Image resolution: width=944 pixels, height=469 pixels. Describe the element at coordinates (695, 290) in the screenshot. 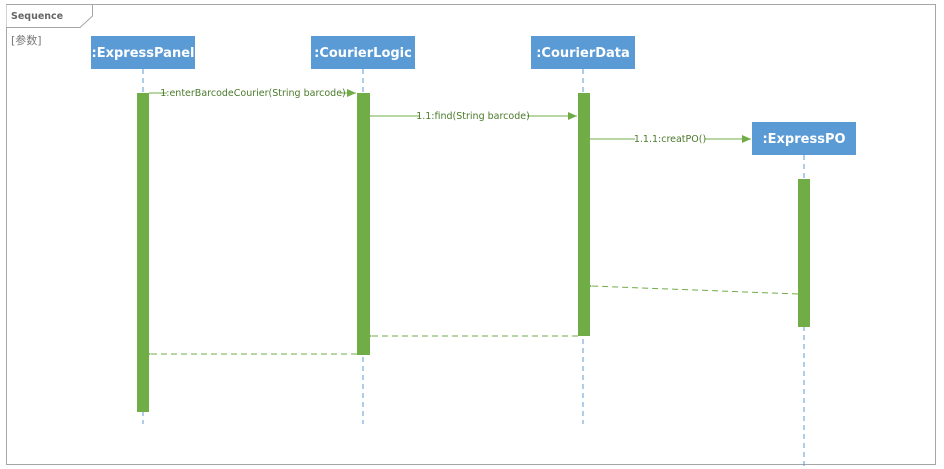

I see `return-arrow-express-po-to-courier-data` at that location.